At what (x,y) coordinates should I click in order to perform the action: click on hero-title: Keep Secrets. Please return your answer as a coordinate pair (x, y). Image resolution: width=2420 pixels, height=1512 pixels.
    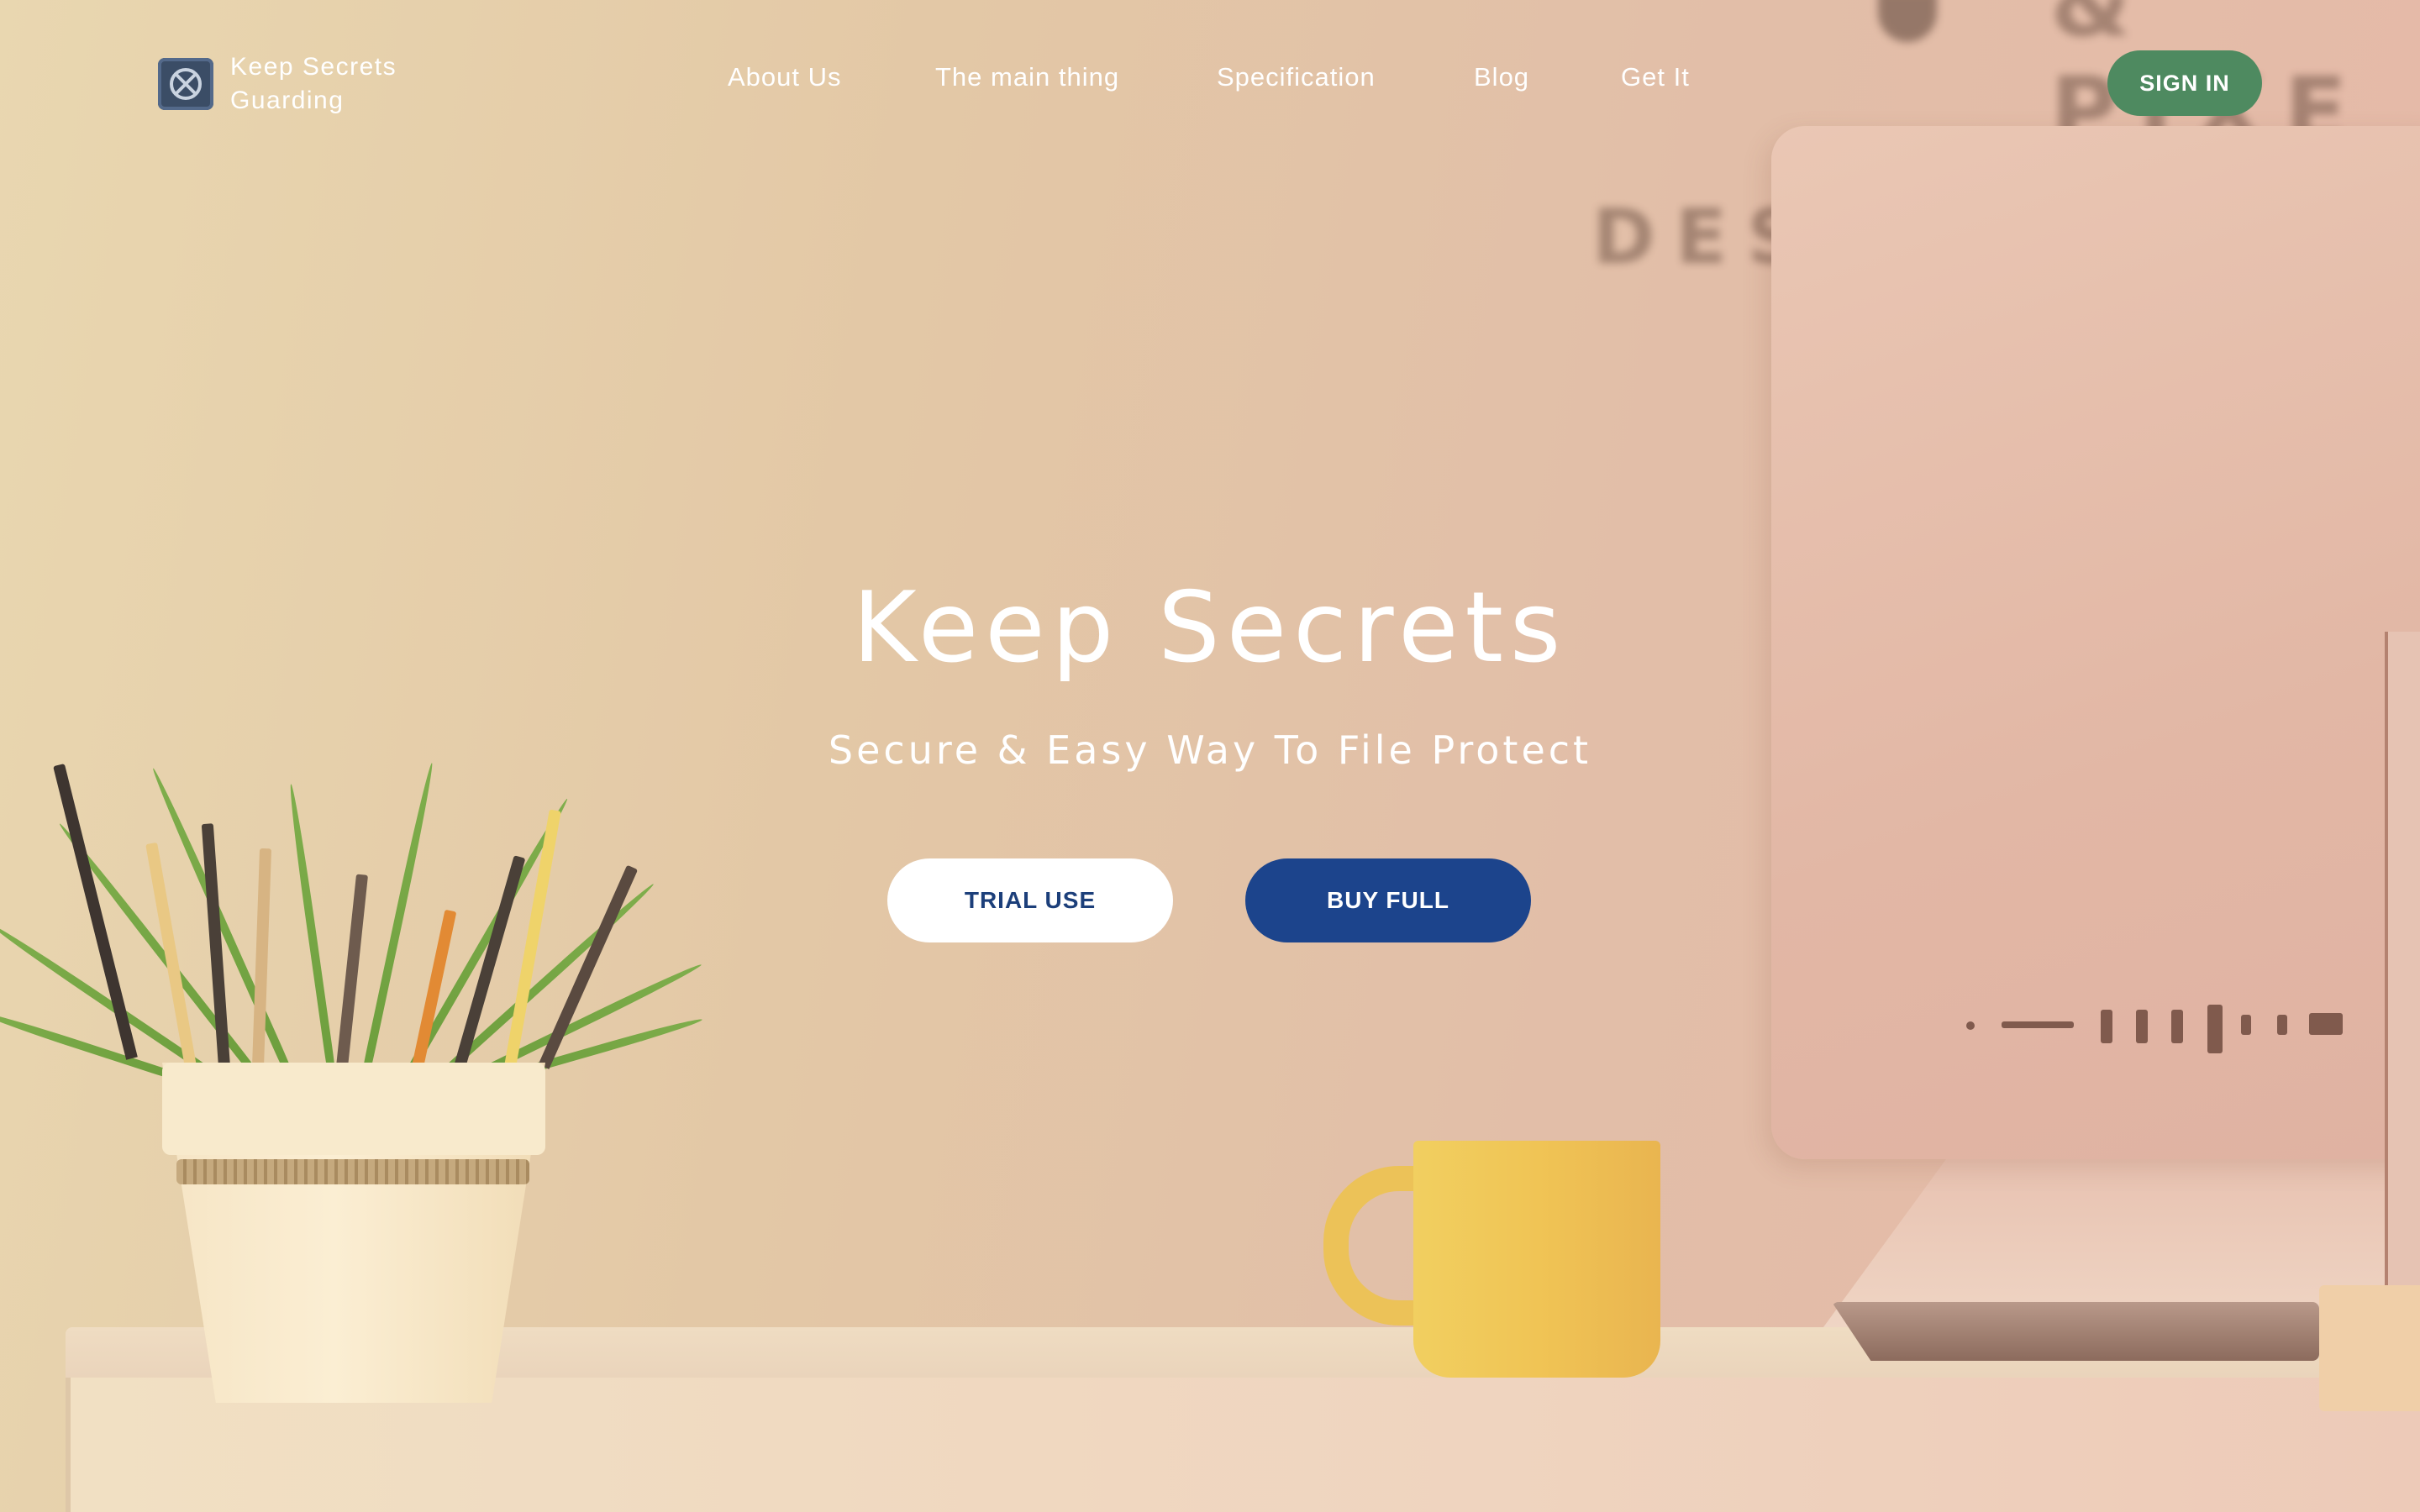
    Looking at the image, I should click on (1210, 628).